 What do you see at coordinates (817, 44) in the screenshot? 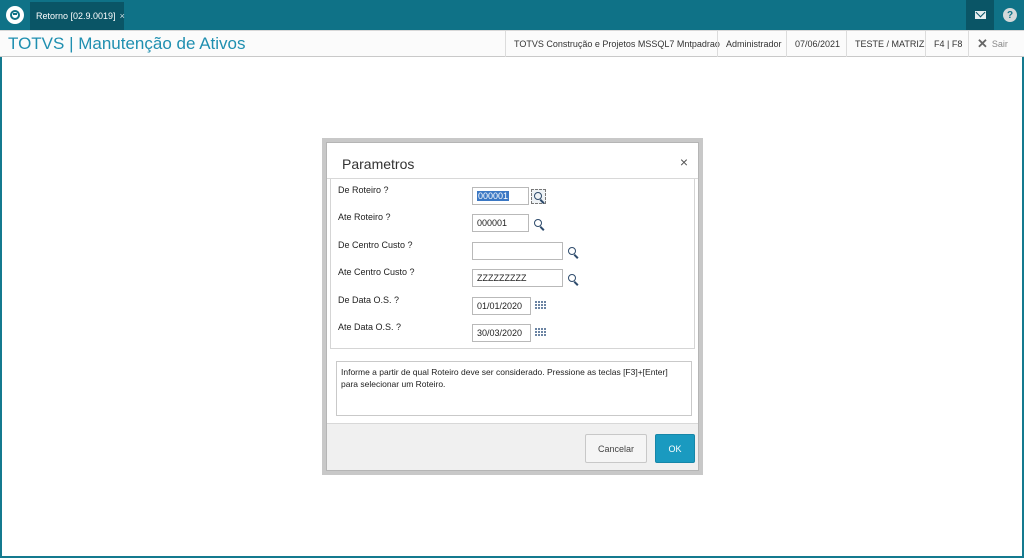
I see `date-label: 07/06/2021` at bounding box center [817, 44].